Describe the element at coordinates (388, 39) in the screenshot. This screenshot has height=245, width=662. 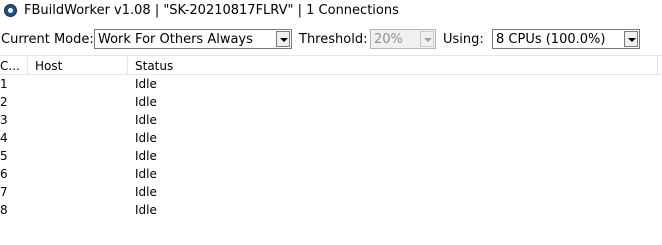
I see `threshold-value: 20%` at that location.